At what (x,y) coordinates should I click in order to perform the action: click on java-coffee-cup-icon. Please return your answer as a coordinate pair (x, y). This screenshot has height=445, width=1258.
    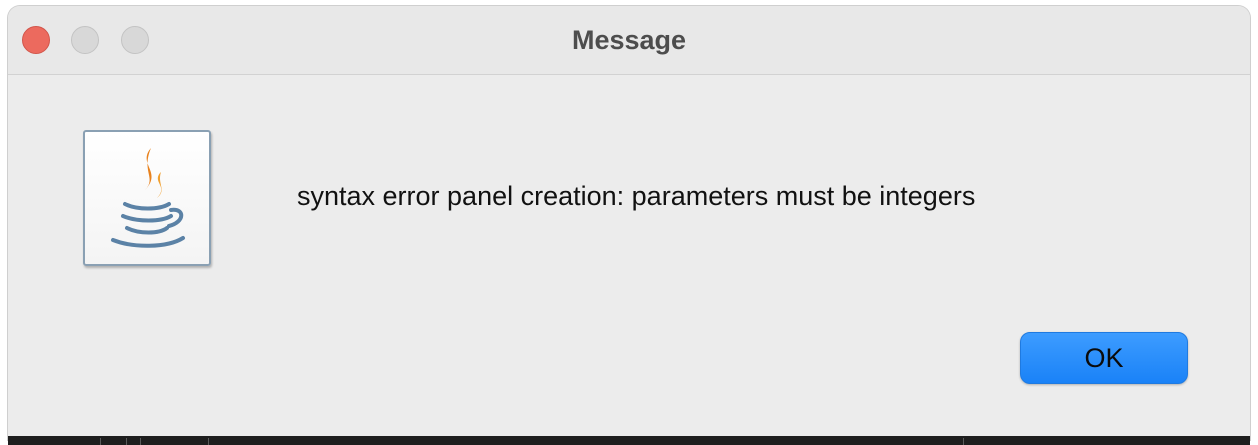
    Looking at the image, I should click on (147, 198).